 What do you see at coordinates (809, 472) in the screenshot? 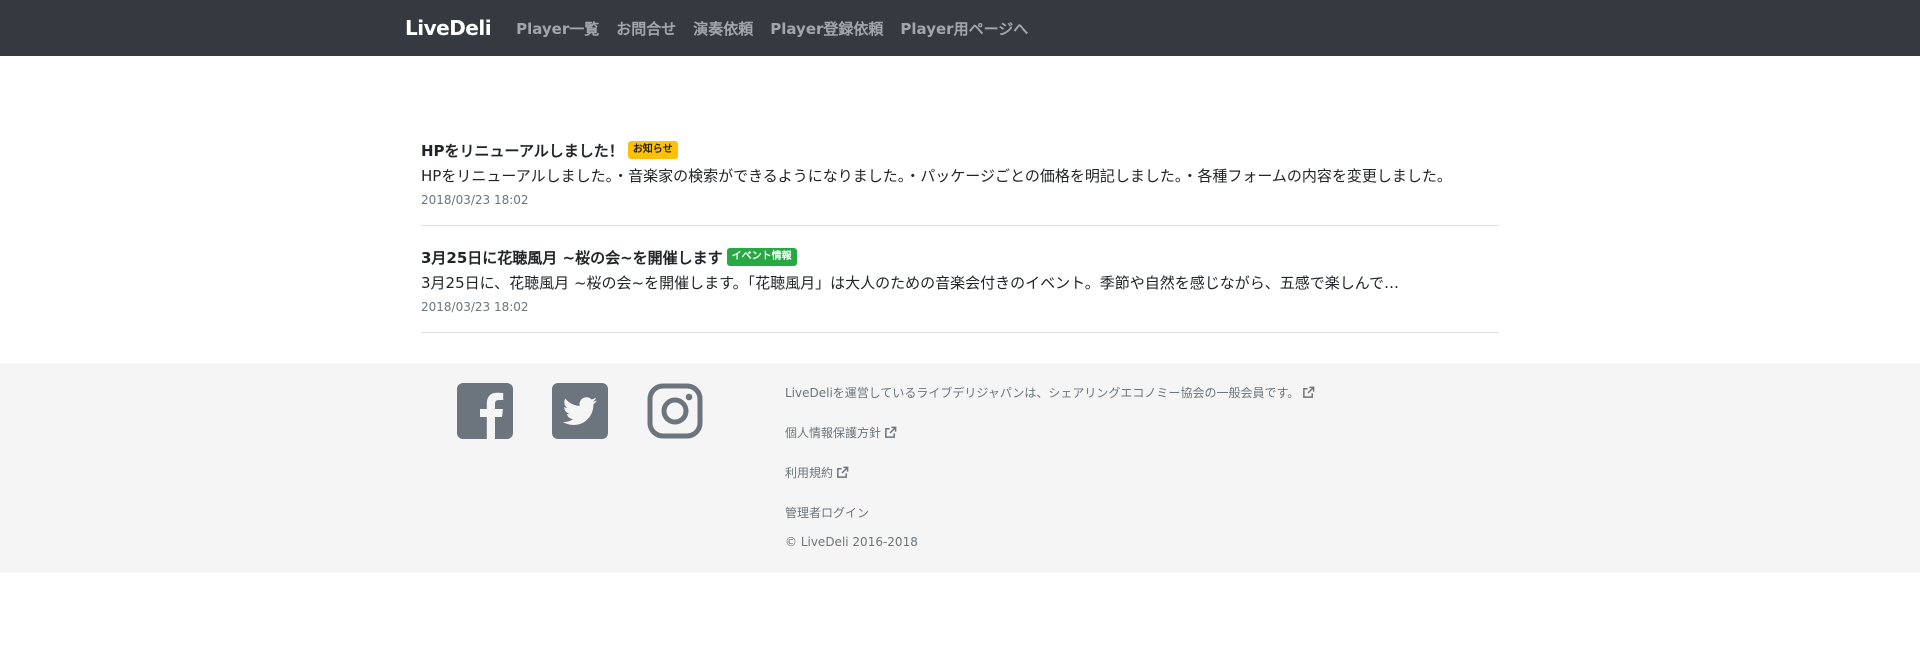
I see `footer-link-label: 利用規約` at bounding box center [809, 472].